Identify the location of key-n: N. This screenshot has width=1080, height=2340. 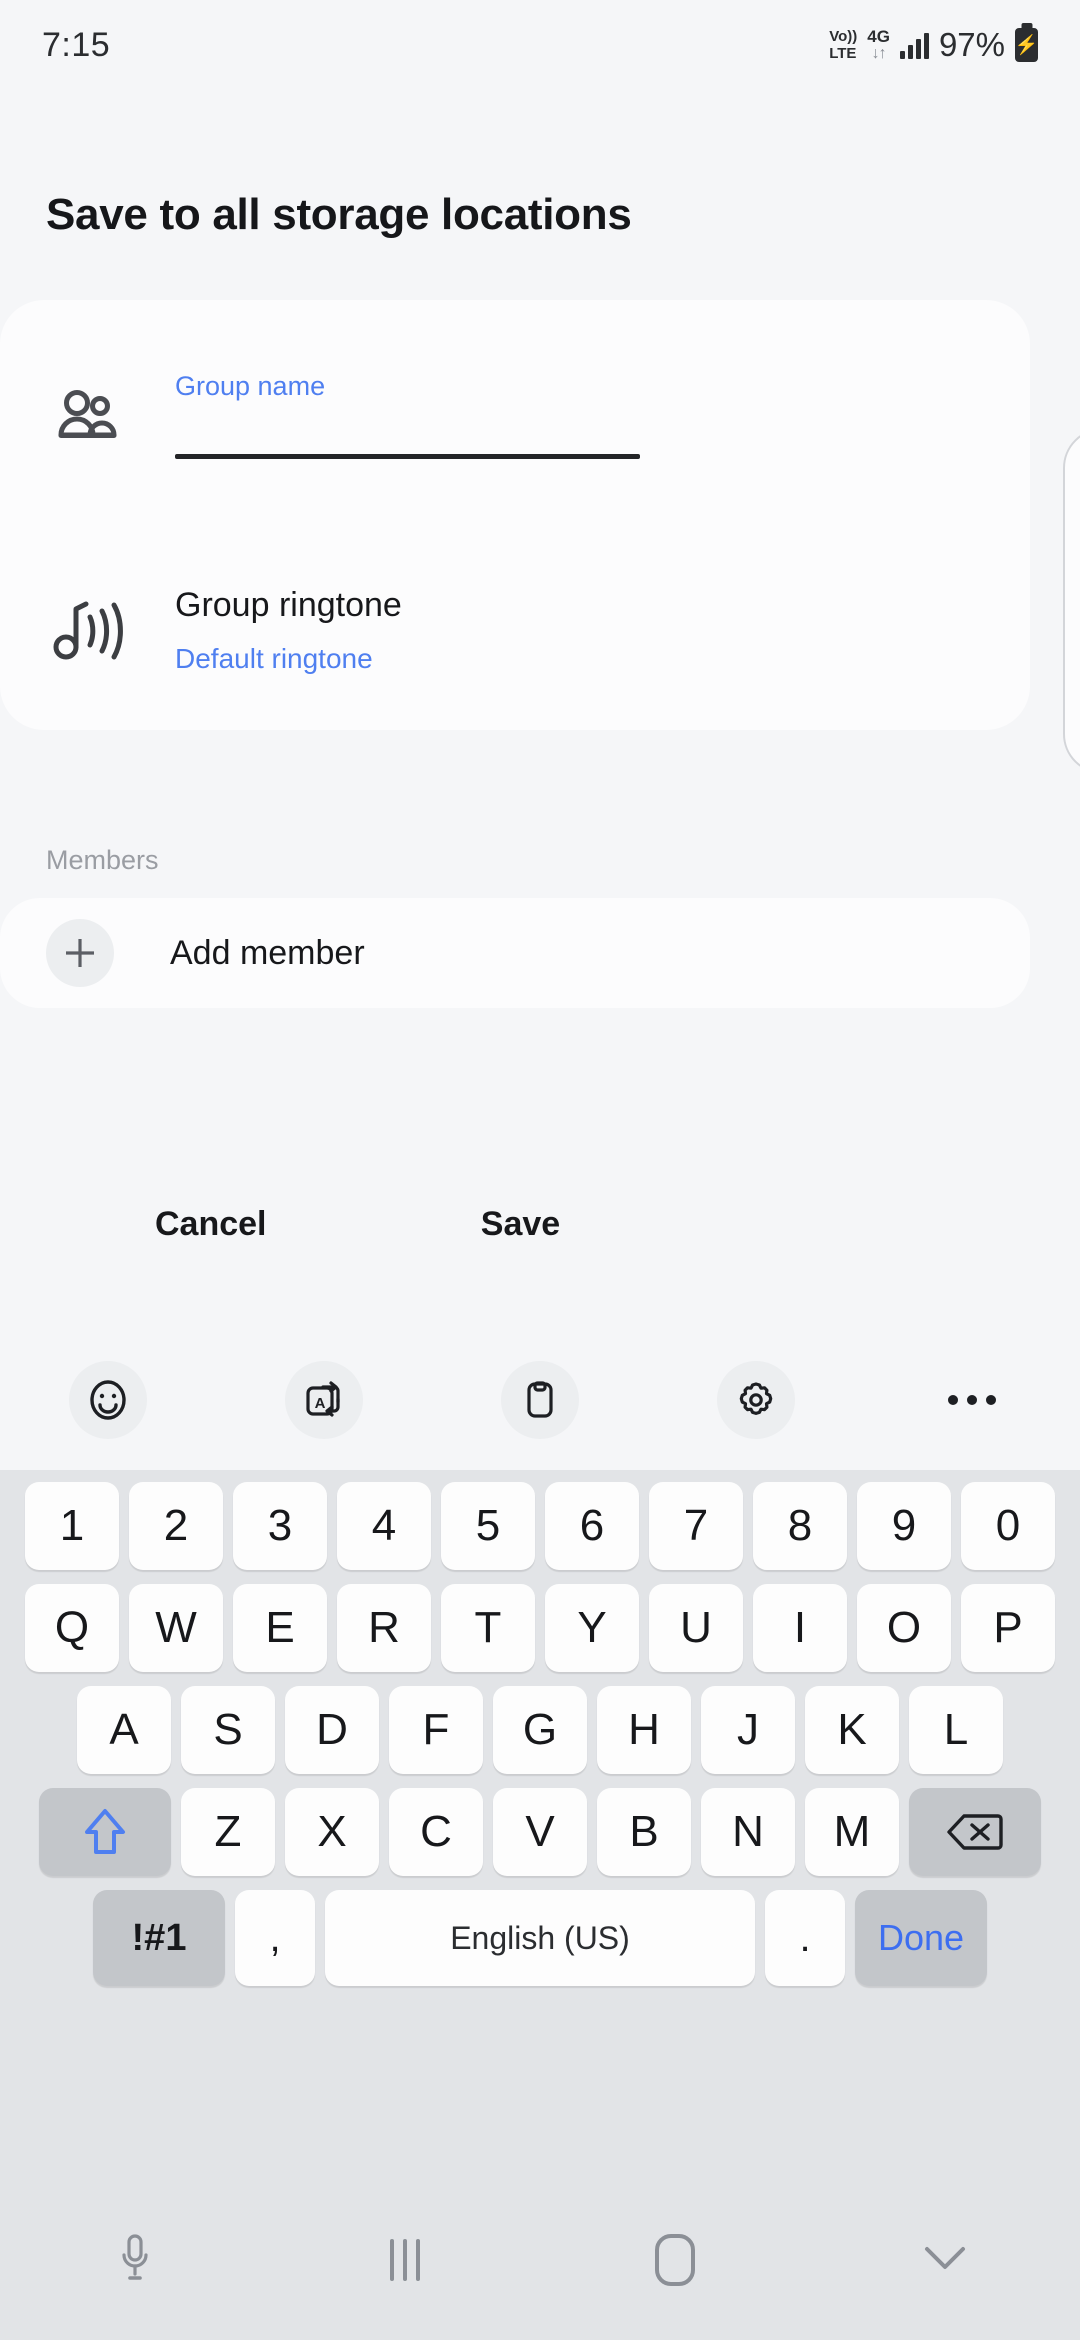
(748, 1832).